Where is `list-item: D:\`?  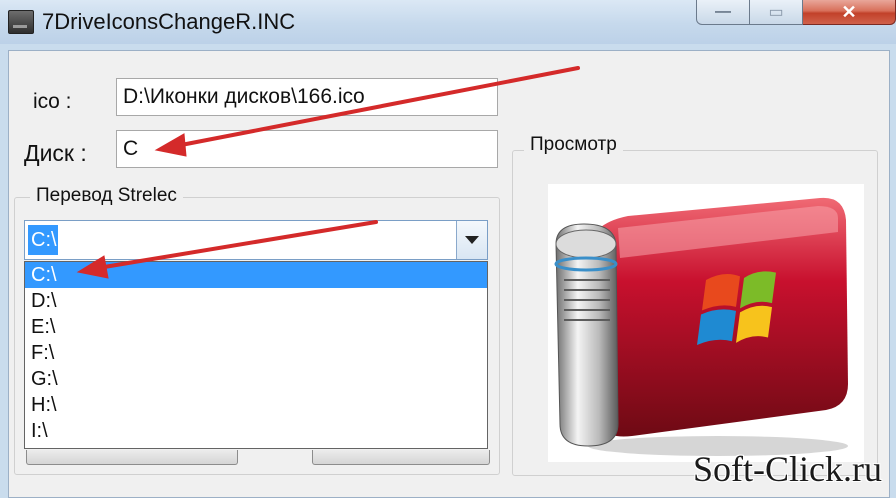
list-item: D:\ is located at coordinates (256, 301).